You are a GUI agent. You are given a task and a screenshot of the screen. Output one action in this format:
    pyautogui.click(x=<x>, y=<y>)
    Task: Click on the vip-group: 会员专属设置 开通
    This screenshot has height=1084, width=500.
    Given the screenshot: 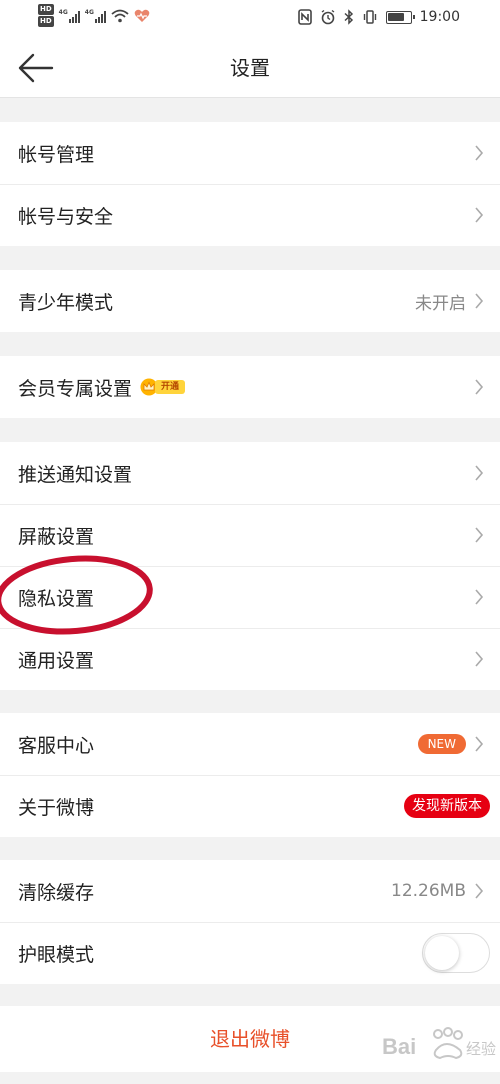 What is the action you would take?
    pyautogui.click(x=250, y=387)
    